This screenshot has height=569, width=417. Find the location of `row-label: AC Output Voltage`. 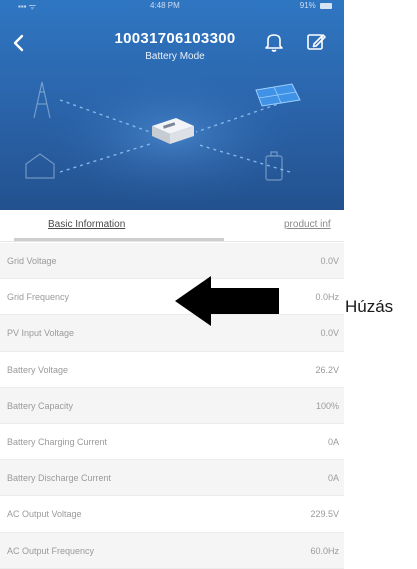

row-label: AC Output Voltage is located at coordinates (44, 514).